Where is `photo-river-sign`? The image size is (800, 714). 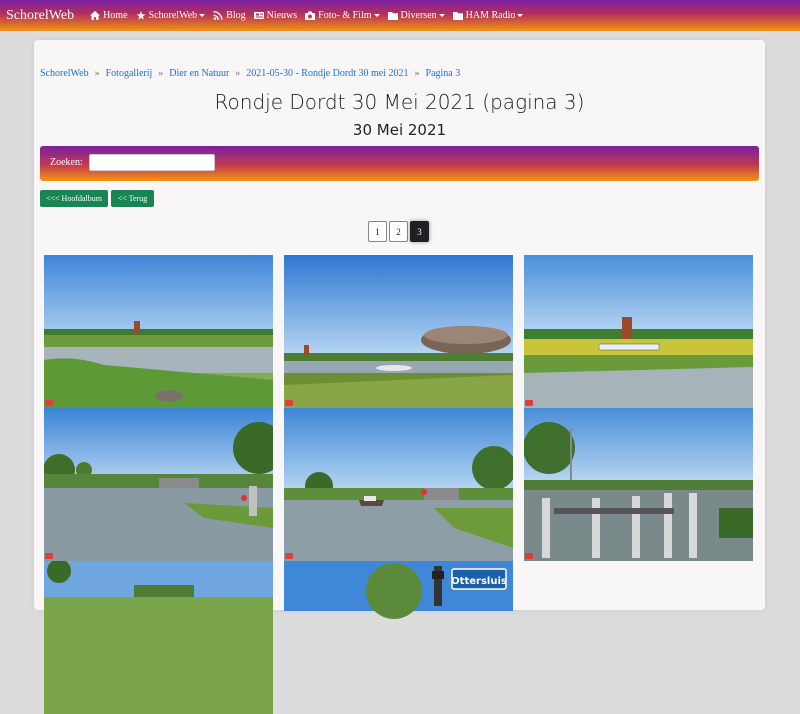 photo-river-sign is located at coordinates (638, 331).